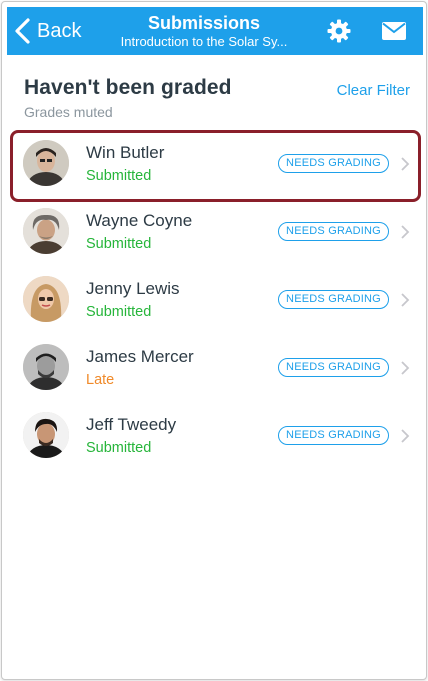  I want to click on student-name: Jenny Lewis, so click(133, 288).